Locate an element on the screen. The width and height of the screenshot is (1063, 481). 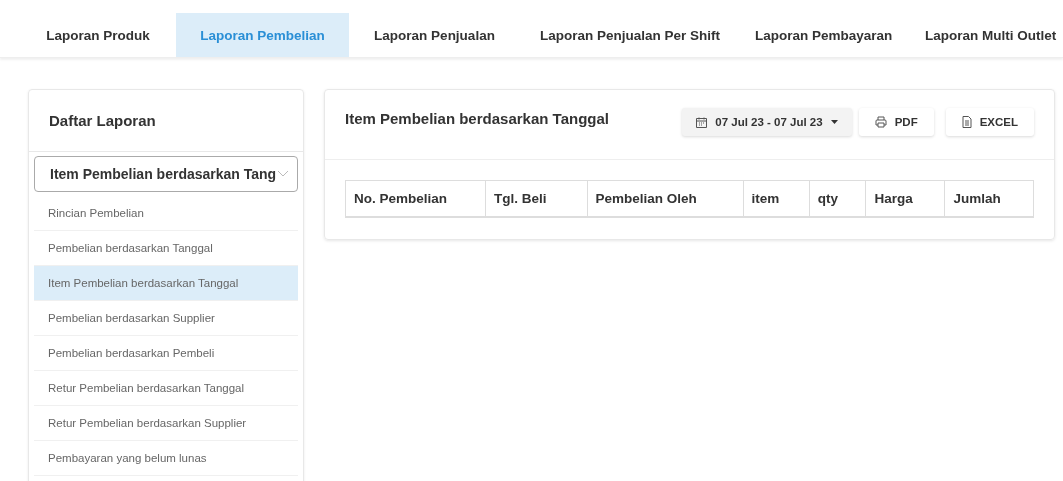
report-list-item: Rincian Pembelian is located at coordinates (166, 213).